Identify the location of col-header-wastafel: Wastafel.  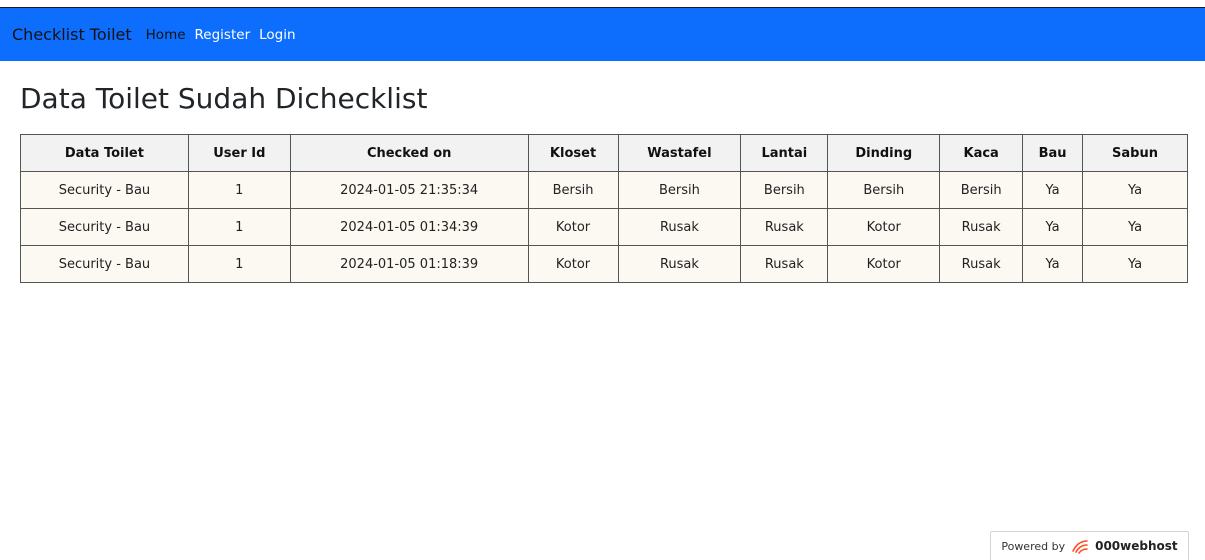
(679, 153).